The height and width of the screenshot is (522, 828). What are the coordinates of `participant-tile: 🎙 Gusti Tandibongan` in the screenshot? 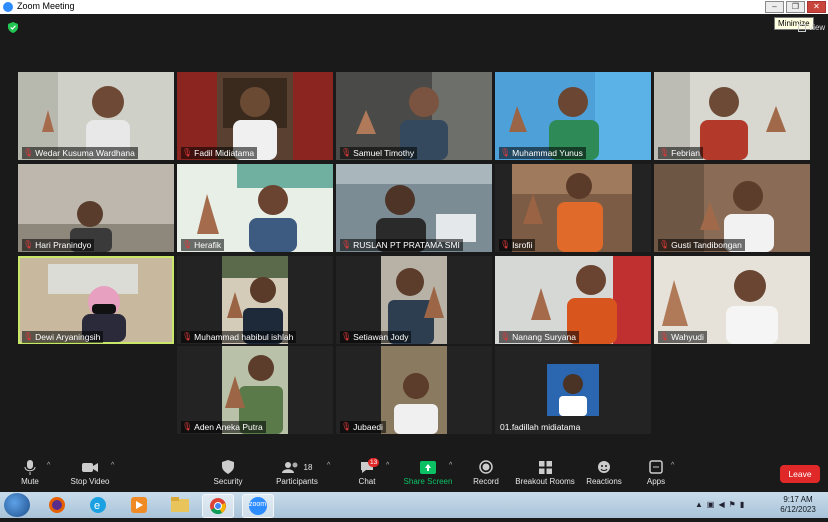 It's located at (732, 208).